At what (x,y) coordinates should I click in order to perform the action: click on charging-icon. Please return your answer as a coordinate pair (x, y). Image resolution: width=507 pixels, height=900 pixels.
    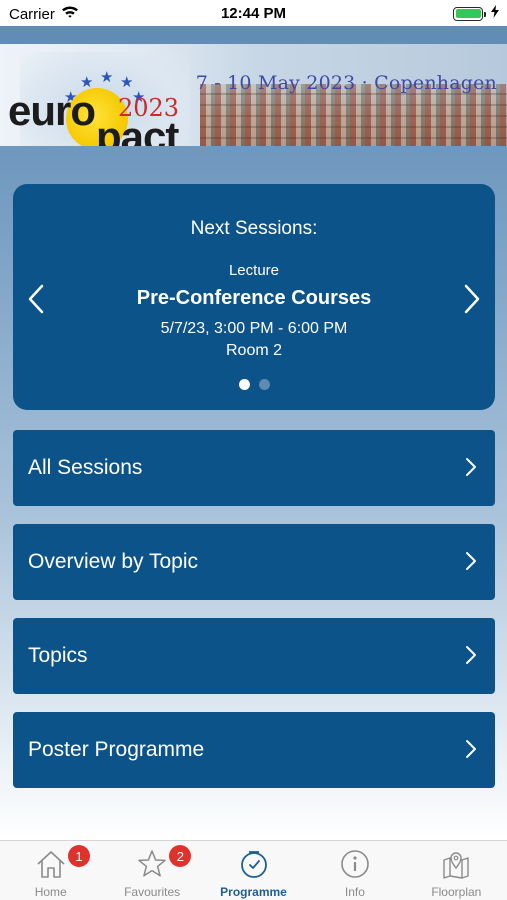
    Looking at the image, I should click on (495, 13).